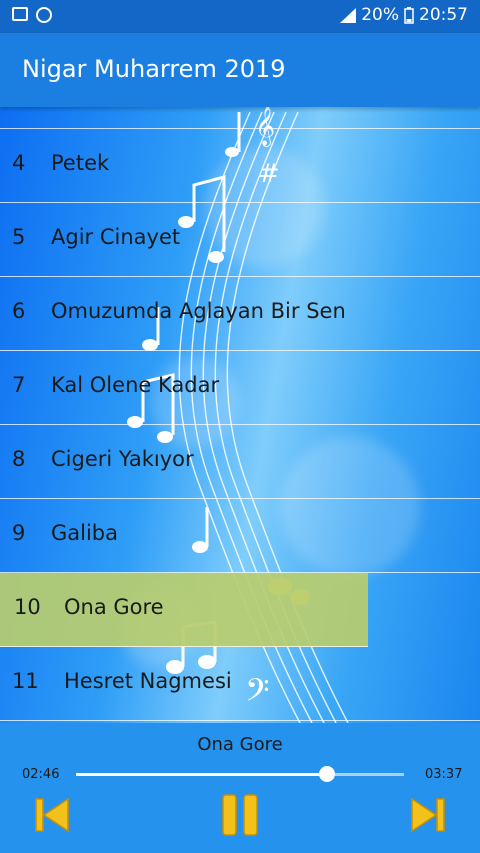 Image resolution: width=480 pixels, height=853 pixels. Describe the element at coordinates (240, 240) in the screenshot. I see `list-item: 5 Agir Cinayet` at that location.